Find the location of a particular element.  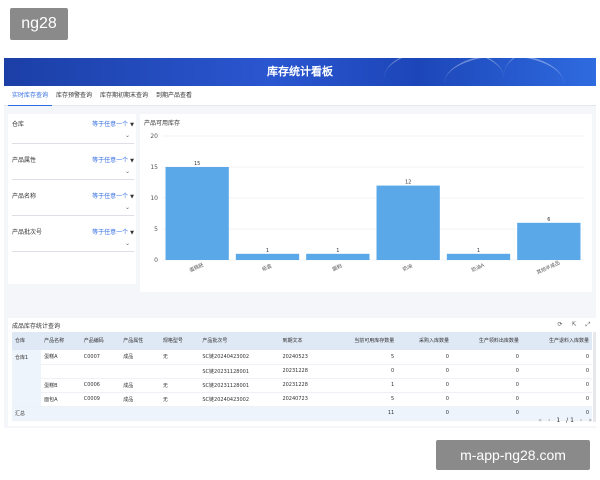

caret-down-icon: ▼ is located at coordinates (132, 232).